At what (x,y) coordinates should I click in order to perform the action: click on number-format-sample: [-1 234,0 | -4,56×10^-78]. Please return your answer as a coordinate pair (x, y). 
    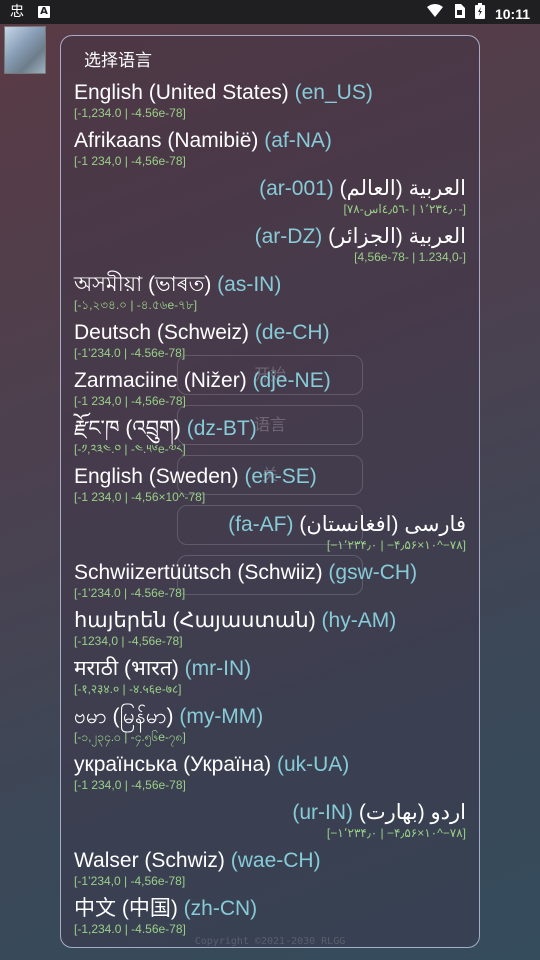
    Looking at the image, I should click on (140, 497).